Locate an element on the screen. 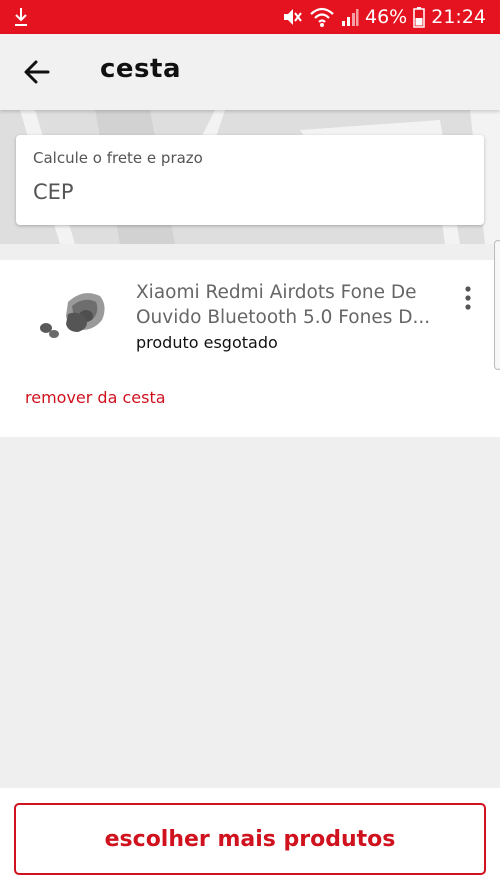 Image resolution: width=500 pixels, height=889 pixels. clock: 21:24 is located at coordinates (458, 17).